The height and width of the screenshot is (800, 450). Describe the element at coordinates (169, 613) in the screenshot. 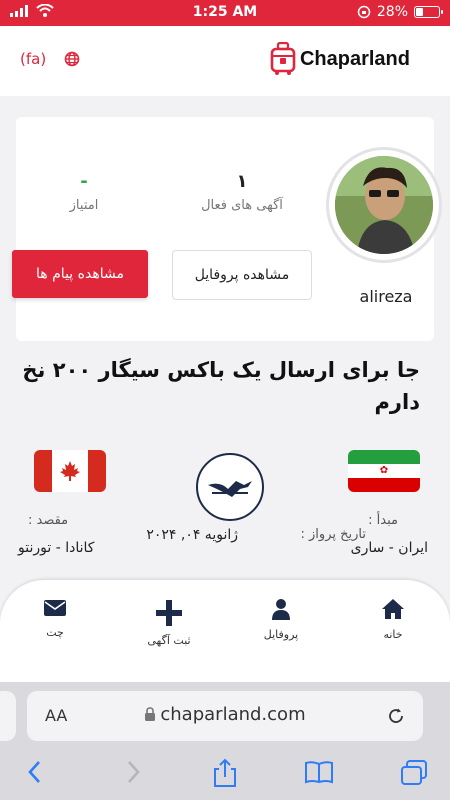

I see `plus-icon` at that location.